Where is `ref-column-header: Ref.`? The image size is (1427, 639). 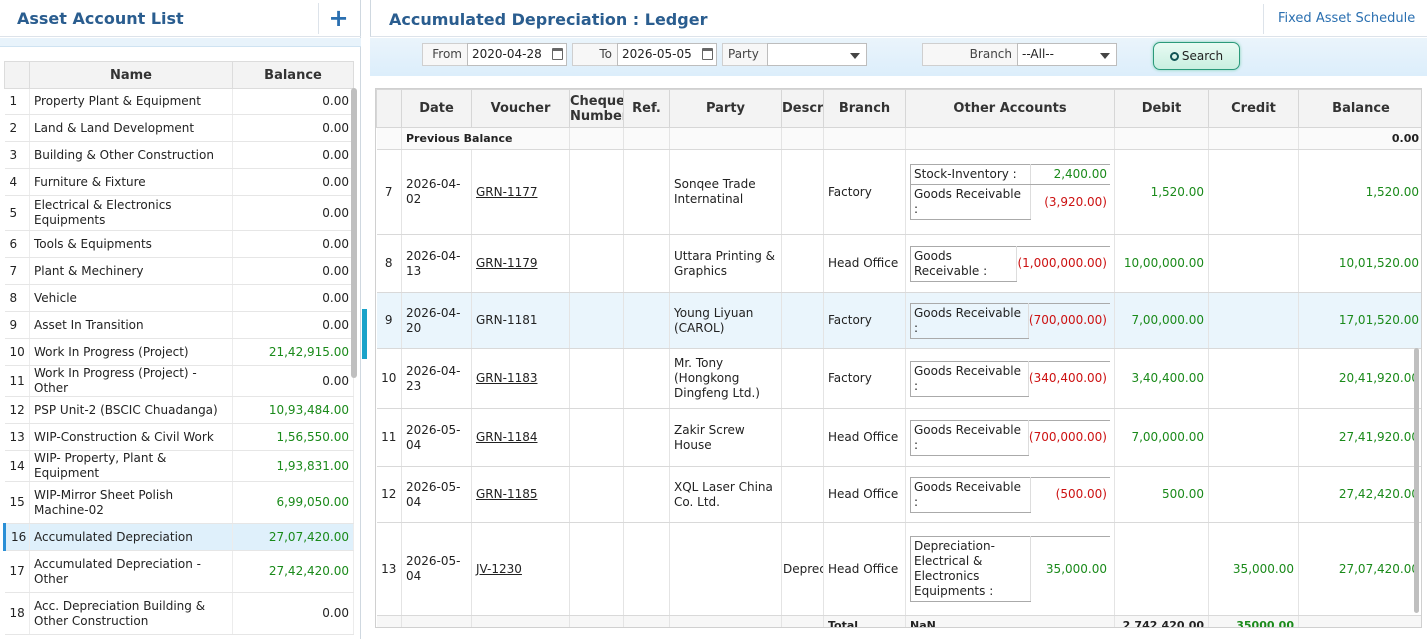 ref-column-header: Ref. is located at coordinates (646, 108).